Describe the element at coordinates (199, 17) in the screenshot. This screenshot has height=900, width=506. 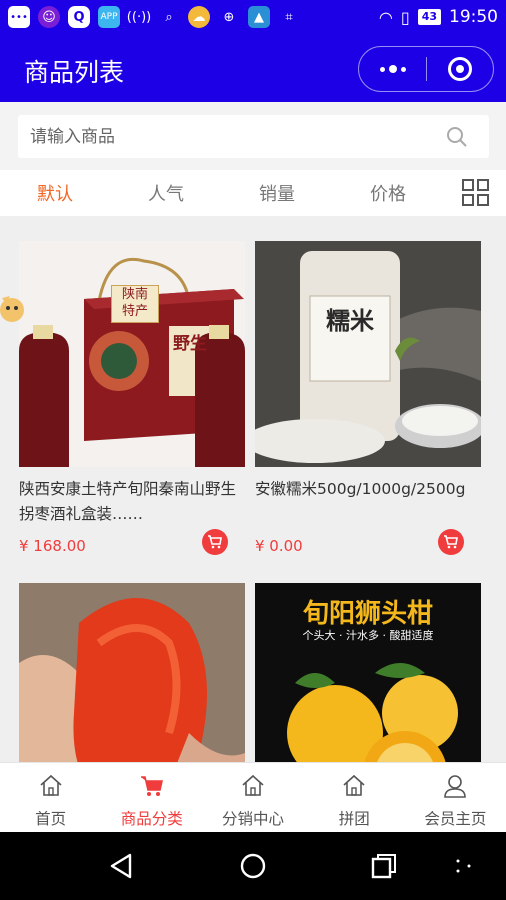
I see `weather-icon: ☁` at that location.